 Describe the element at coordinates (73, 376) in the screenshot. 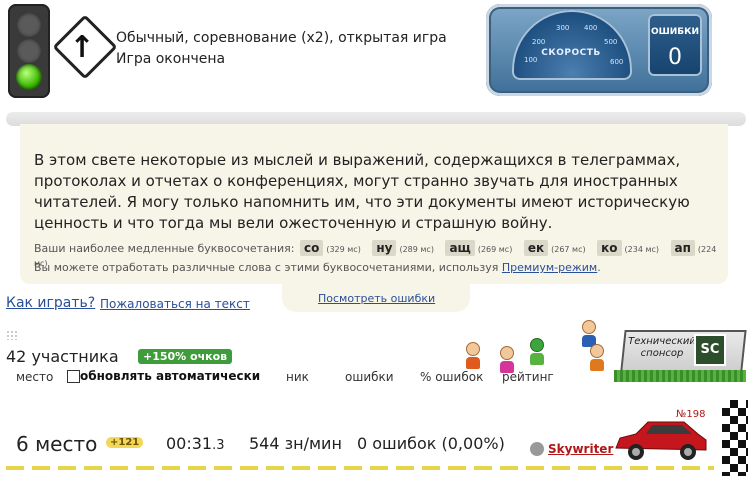

I see `auto-update-checkbox` at that location.